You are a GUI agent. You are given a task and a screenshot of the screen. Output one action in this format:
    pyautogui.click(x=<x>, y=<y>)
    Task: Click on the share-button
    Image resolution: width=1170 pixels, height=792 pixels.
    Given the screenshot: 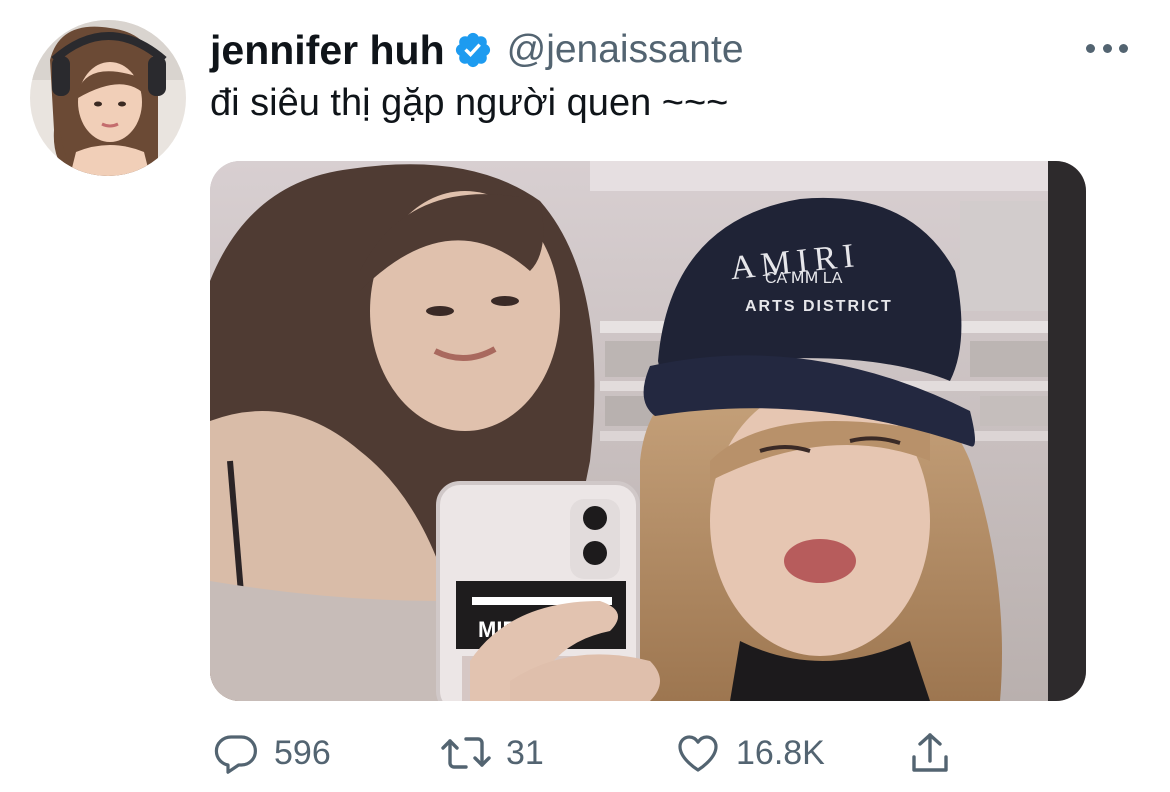 What is the action you would take?
    pyautogui.click(x=930, y=753)
    